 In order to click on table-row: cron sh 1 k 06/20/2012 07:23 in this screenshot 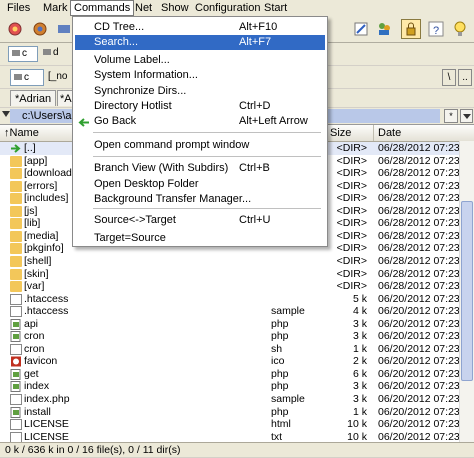, I will do `click(237, 349)`.